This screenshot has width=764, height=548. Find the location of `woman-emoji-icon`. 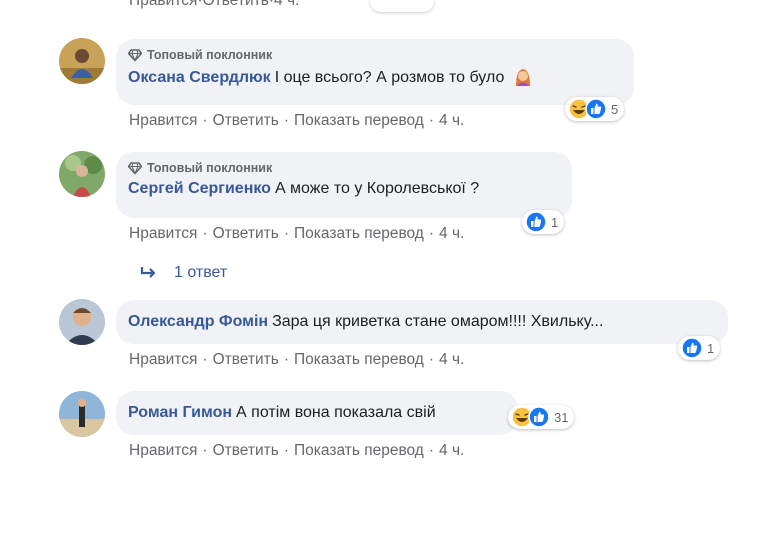

woman-emoji-icon is located at coordinates (522, 77).